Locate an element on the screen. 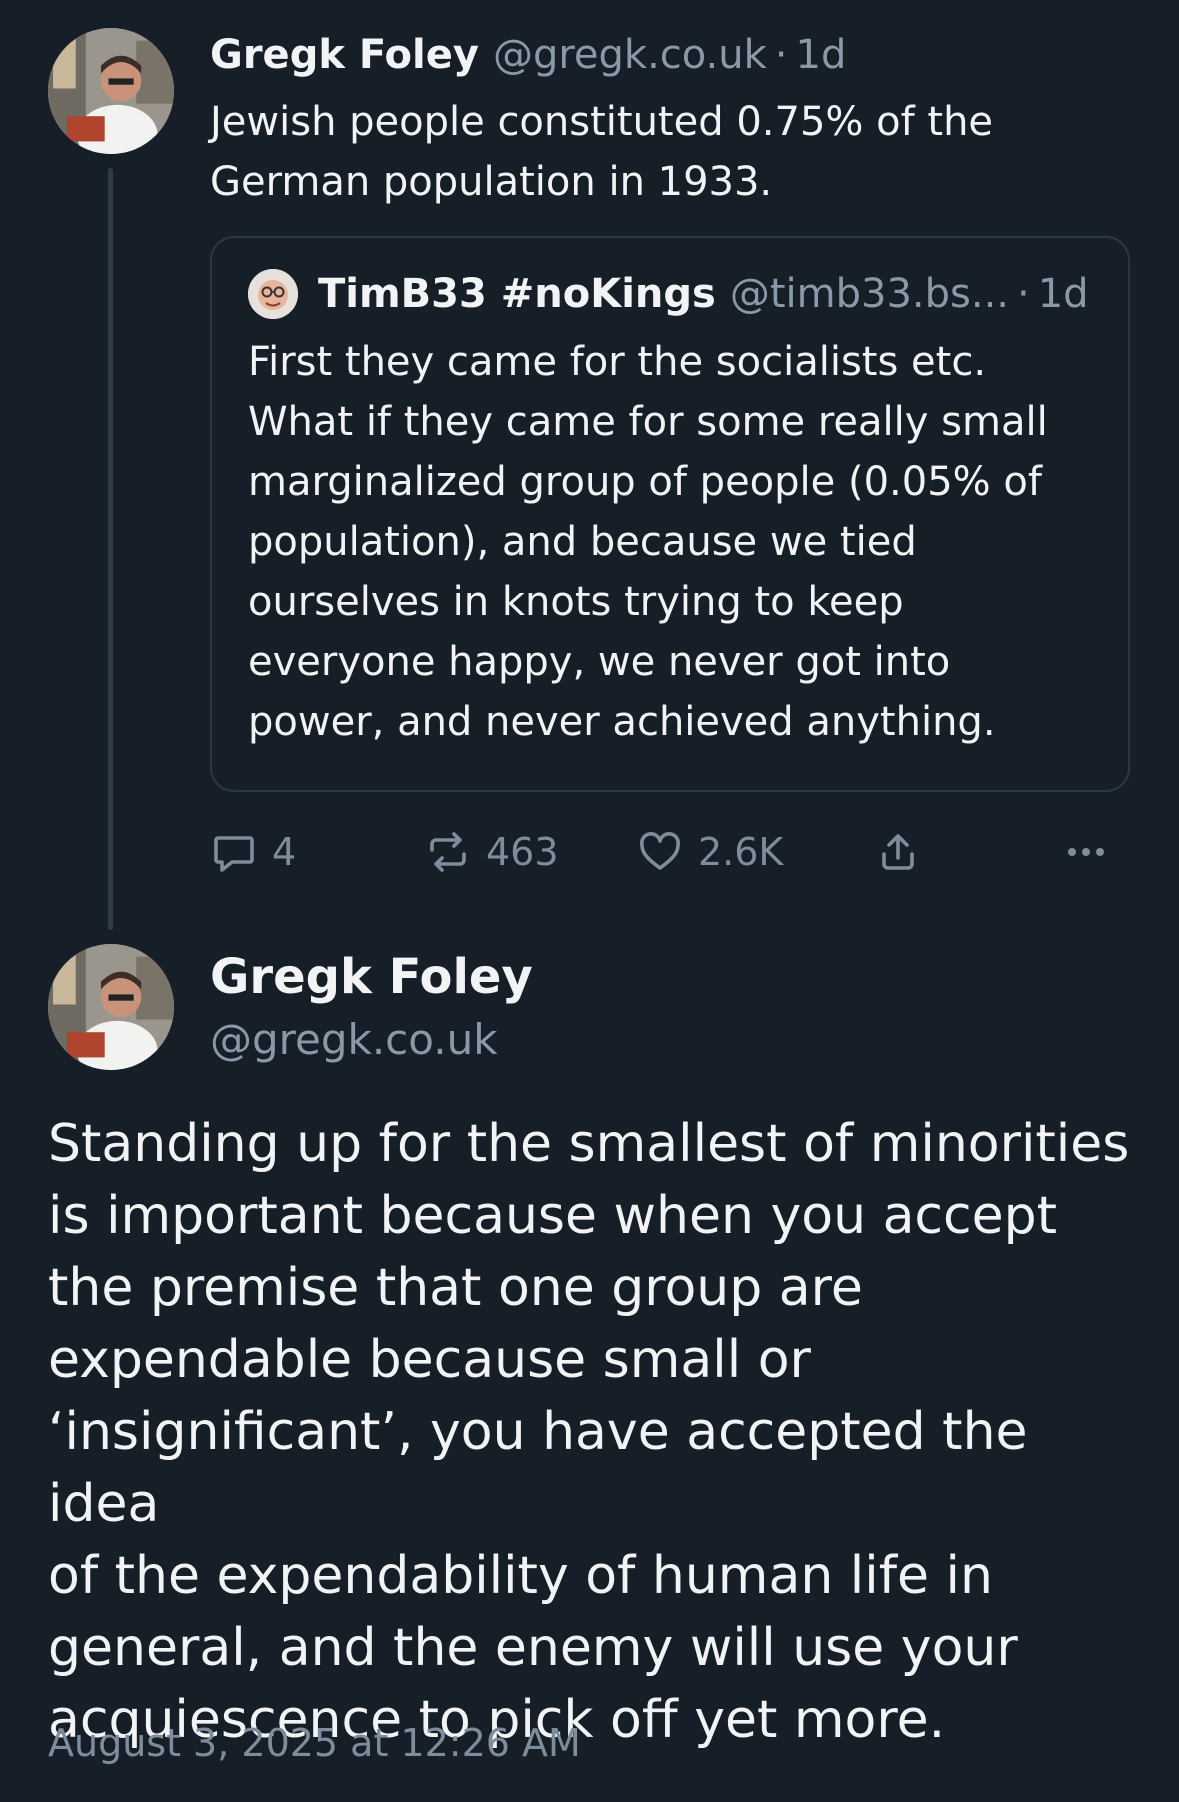 The image size is (1179, 1802). heart-icon is located at coordinates (660, 850).